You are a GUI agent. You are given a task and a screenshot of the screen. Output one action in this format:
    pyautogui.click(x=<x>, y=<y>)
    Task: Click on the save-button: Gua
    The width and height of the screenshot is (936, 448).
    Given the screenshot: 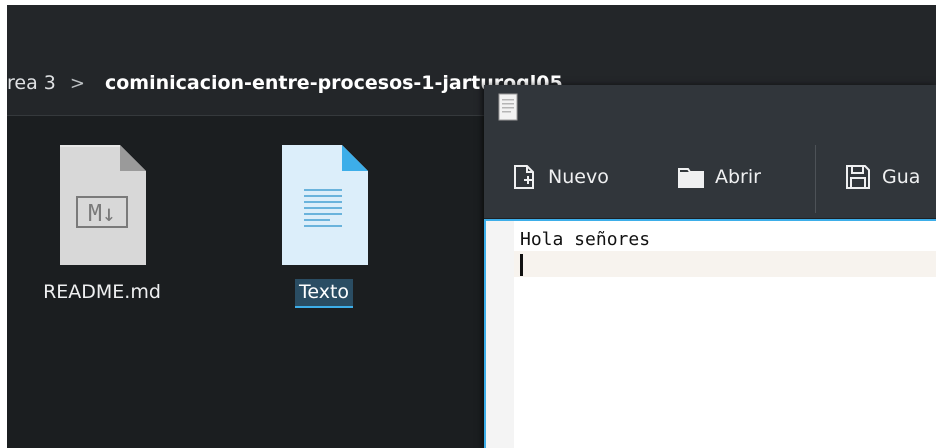 What is the action you would take?
    pyautogui.click(x=882, y=177)
    